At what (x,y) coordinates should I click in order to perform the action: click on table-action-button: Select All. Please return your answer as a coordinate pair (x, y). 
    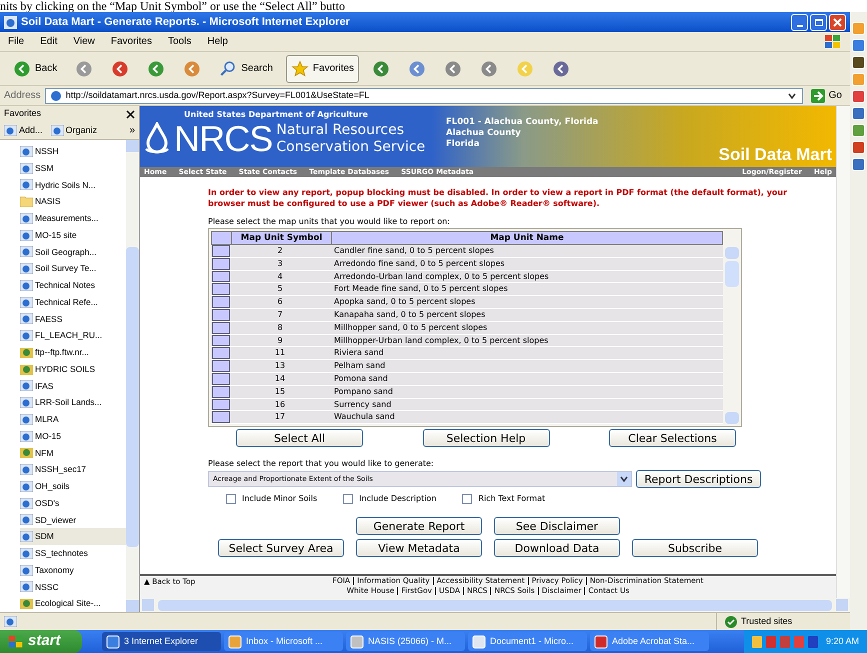
    Looking at the image, I should click on (299, 438).